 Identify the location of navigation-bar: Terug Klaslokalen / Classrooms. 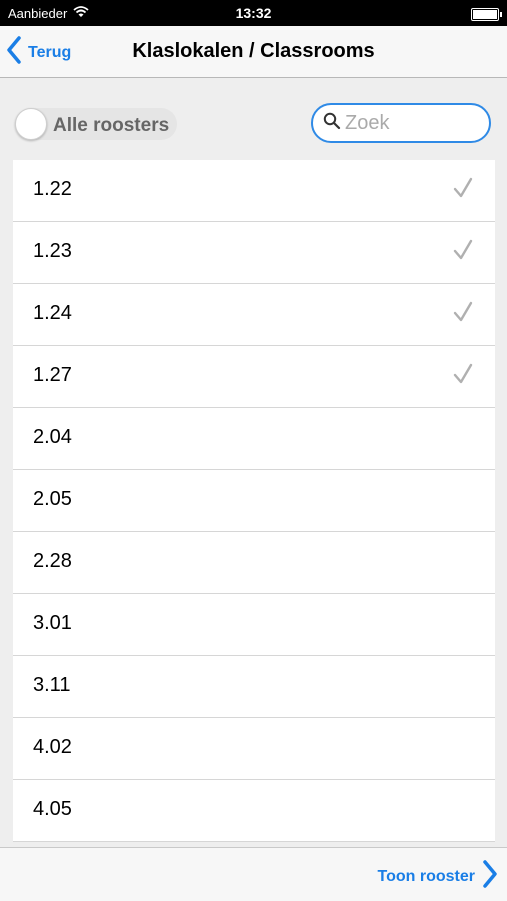
(253, 52).